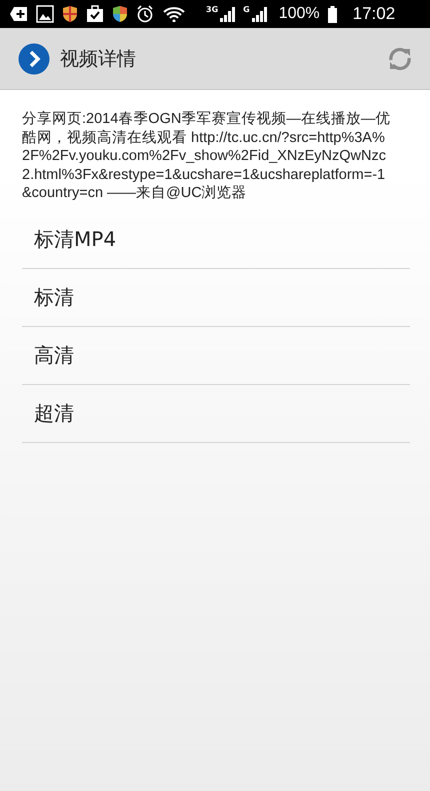  I want to click on share-text: 分享网页:2014春季OGN季军赛宣传视频—在线播放—优酷网，视频高清在线观看 http://tc.uc.cn/?src=http%3A%2F%2Fv.youku.com%2Fv_show%2Fid_XNzEyNzQwNzc2.html%3Fx&restype=1&ucshare=1&ucshareplatform=-1&country=cn ——来自@UC浏览器, so click(207, 156).